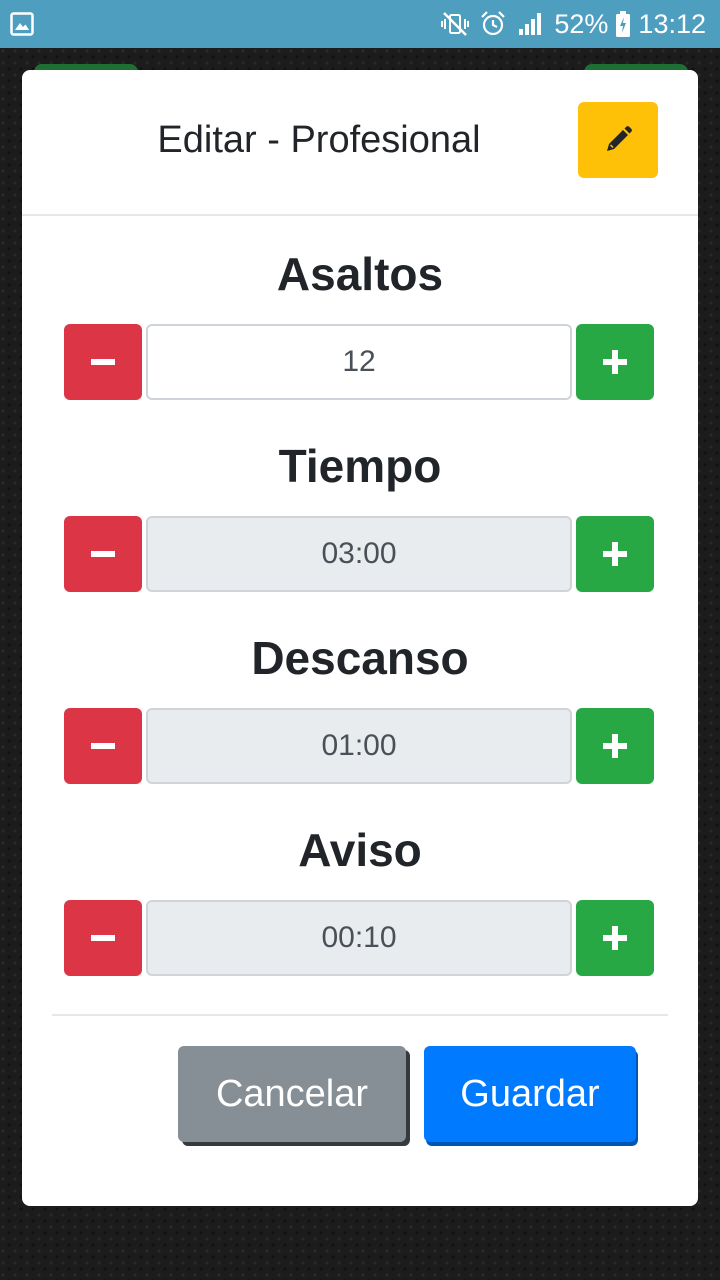 This screenshot has width=720, height=1280. I want to click on rest-label: Descanso, so click(360, 658).